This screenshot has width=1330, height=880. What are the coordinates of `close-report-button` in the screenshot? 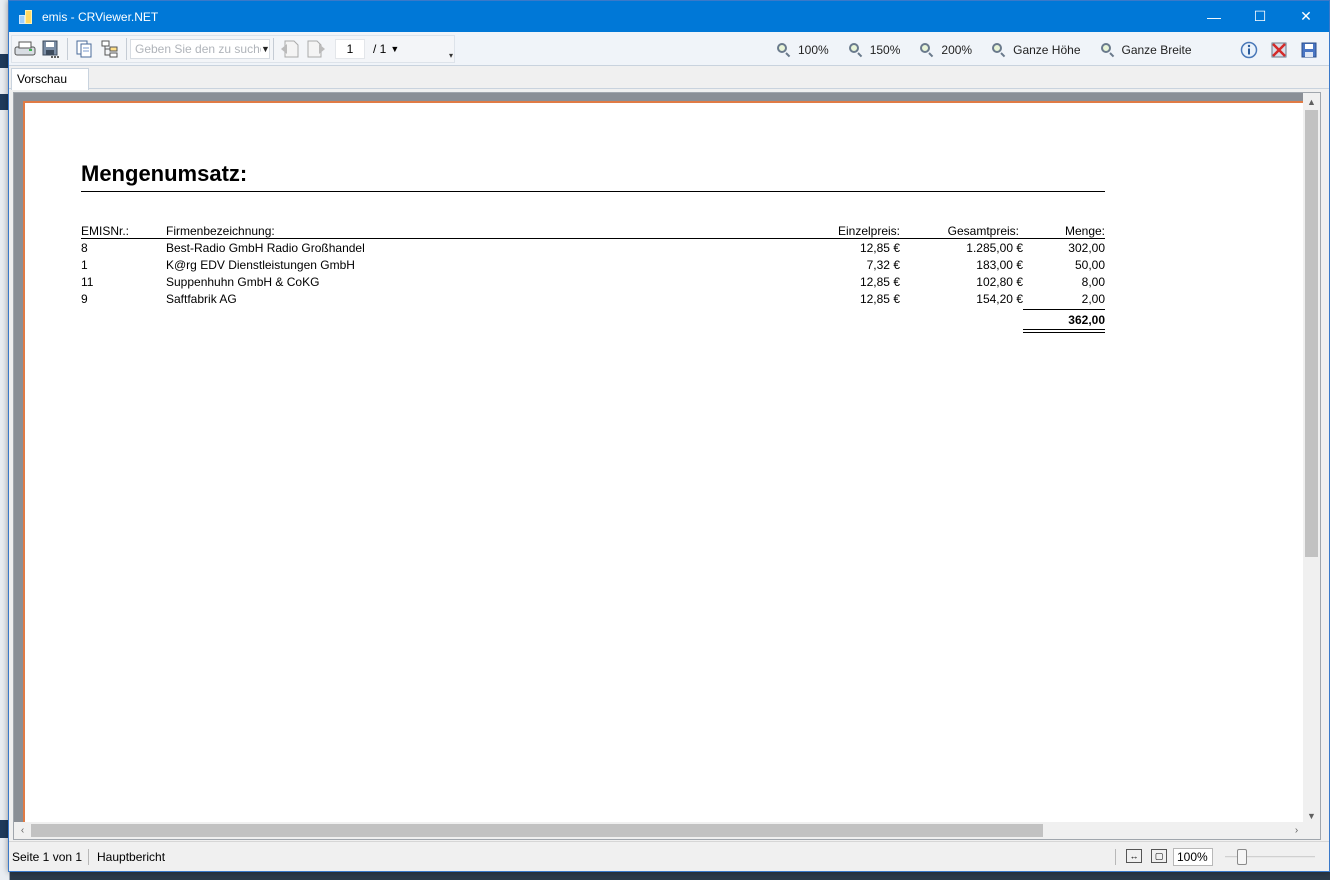 It's located at (1279, 50).